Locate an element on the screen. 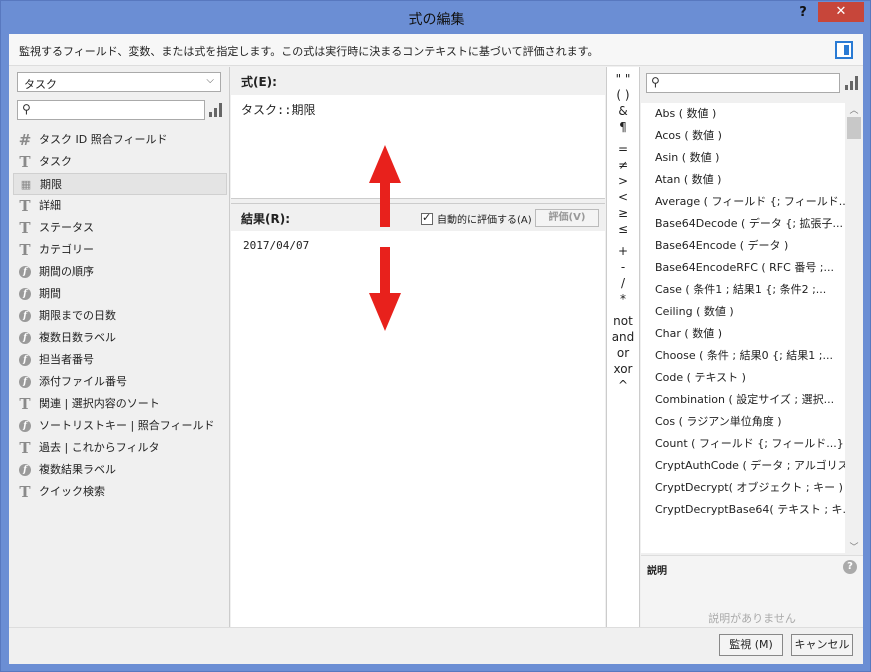 Image resolution: width=871 pixels, height=672 pixels. operator-item: xor is located at coordinates (623, 369).